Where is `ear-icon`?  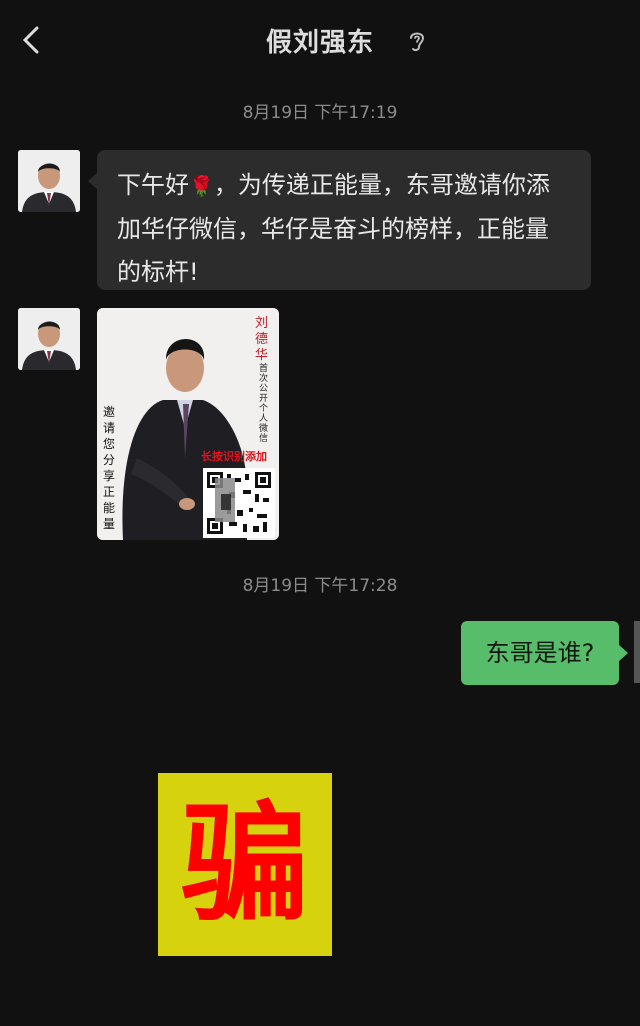 ear-icon is located at coordinates (417, 42).